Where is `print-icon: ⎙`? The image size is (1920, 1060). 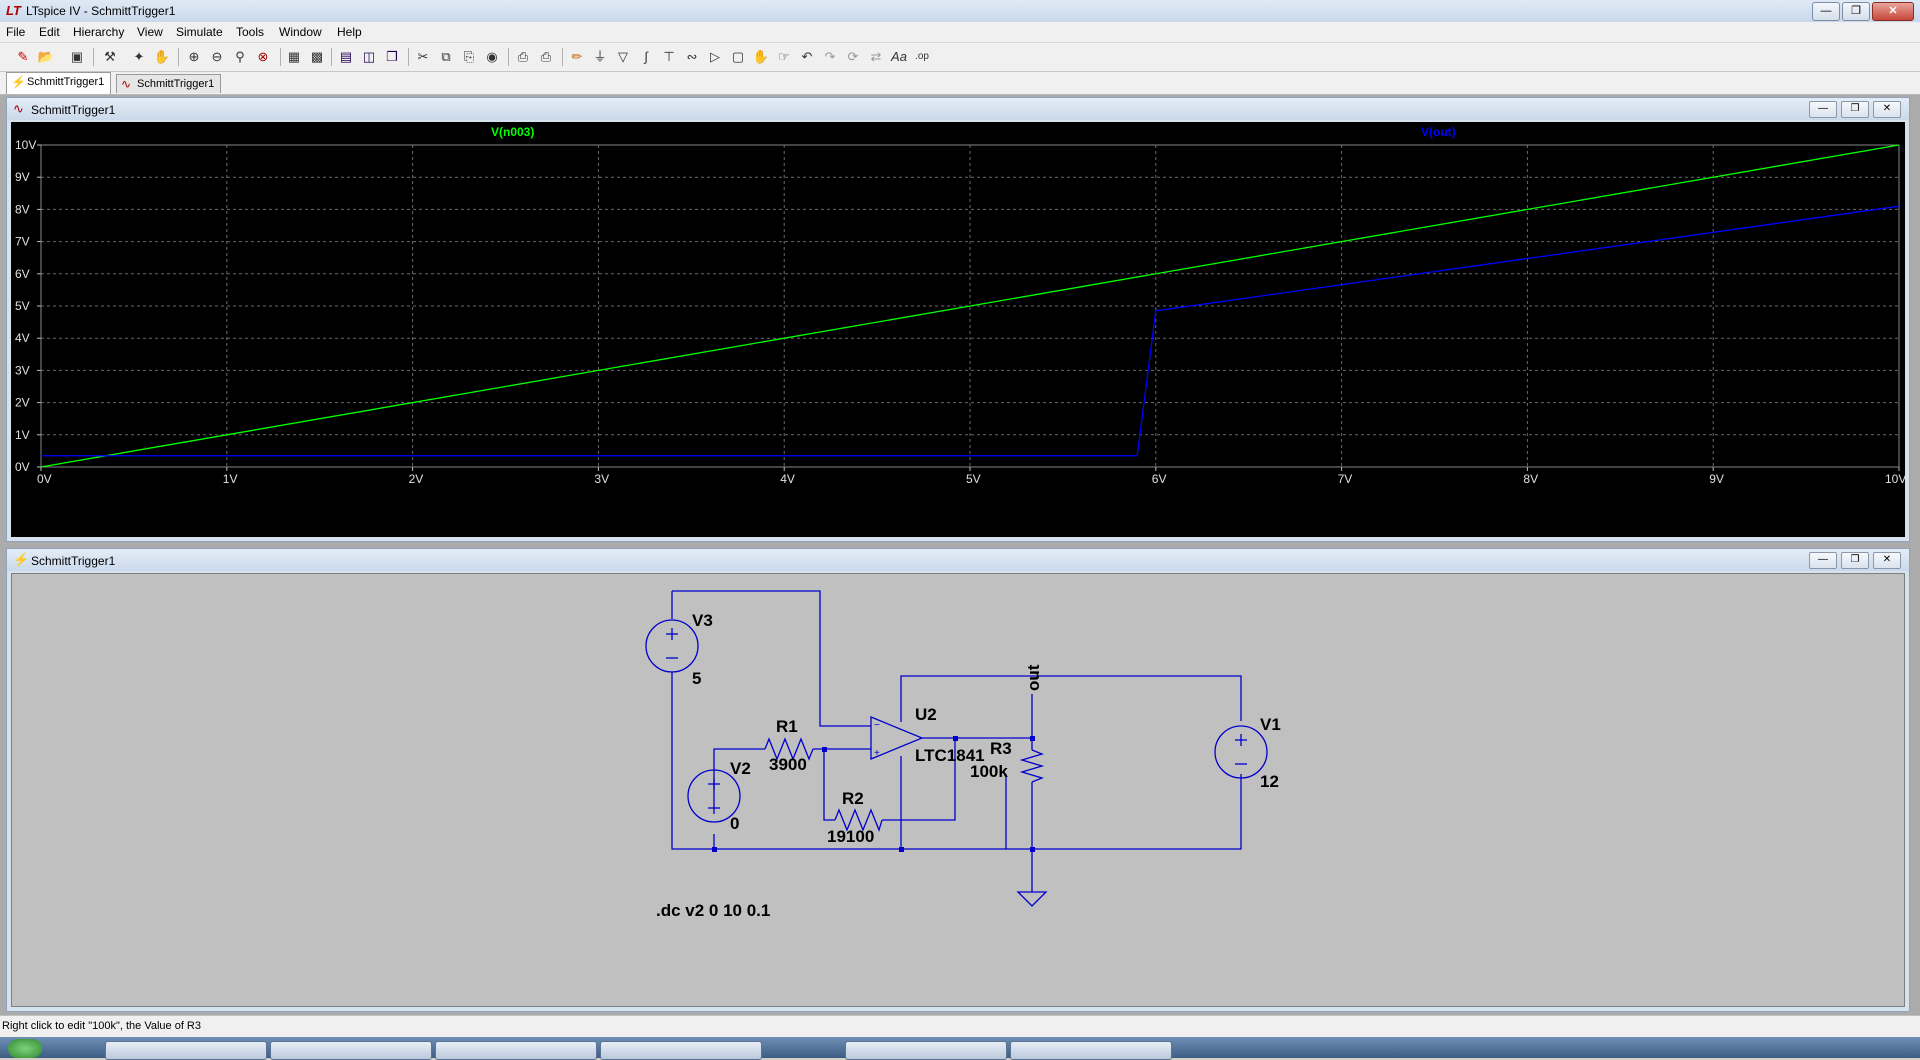
print-icon: ⎙ is located at coordinates (523, 57).